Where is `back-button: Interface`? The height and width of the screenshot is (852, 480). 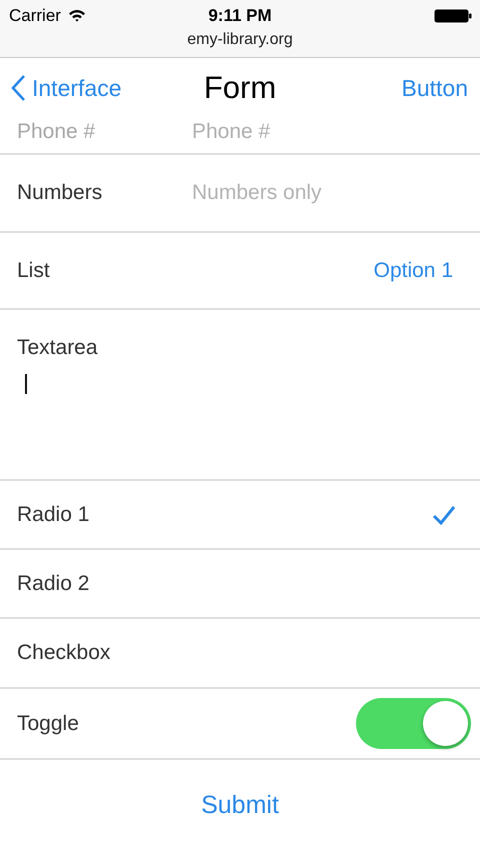
back-button: Interface is located at coordinates (66, 88).